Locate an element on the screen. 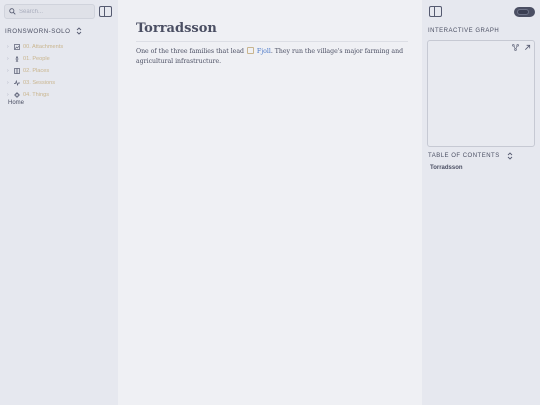 This screenshot has width=540, height=405. person-icon is located at coordinates (17, 59).